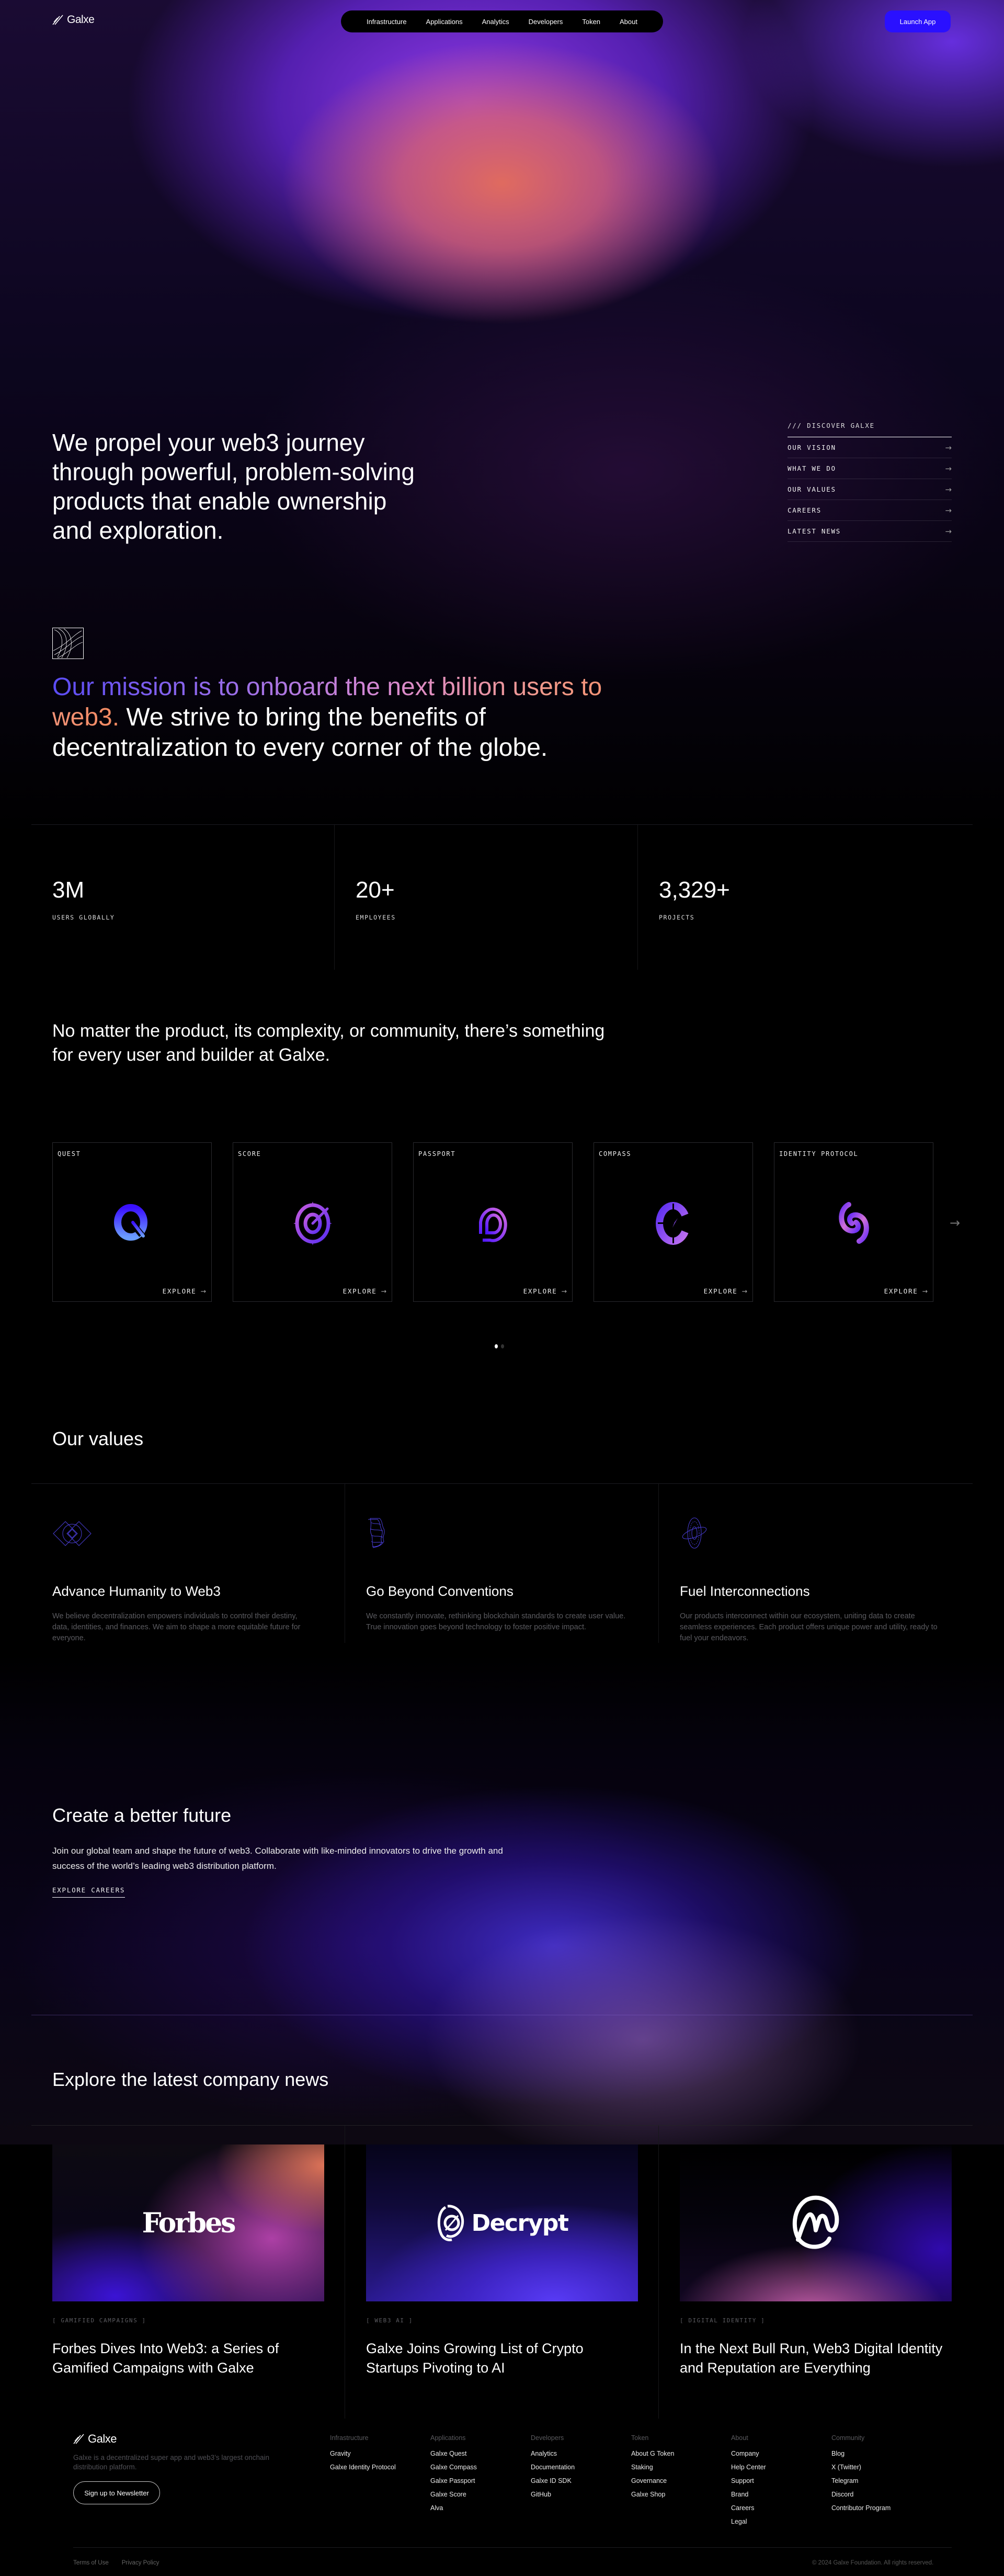  What do you see at coordinates (854, 1222) in the screenshot?
I see `product-card-identity-protocol: IDENTITY PROTOCOL EXPLORE →` at bounding box center [854, 1222].